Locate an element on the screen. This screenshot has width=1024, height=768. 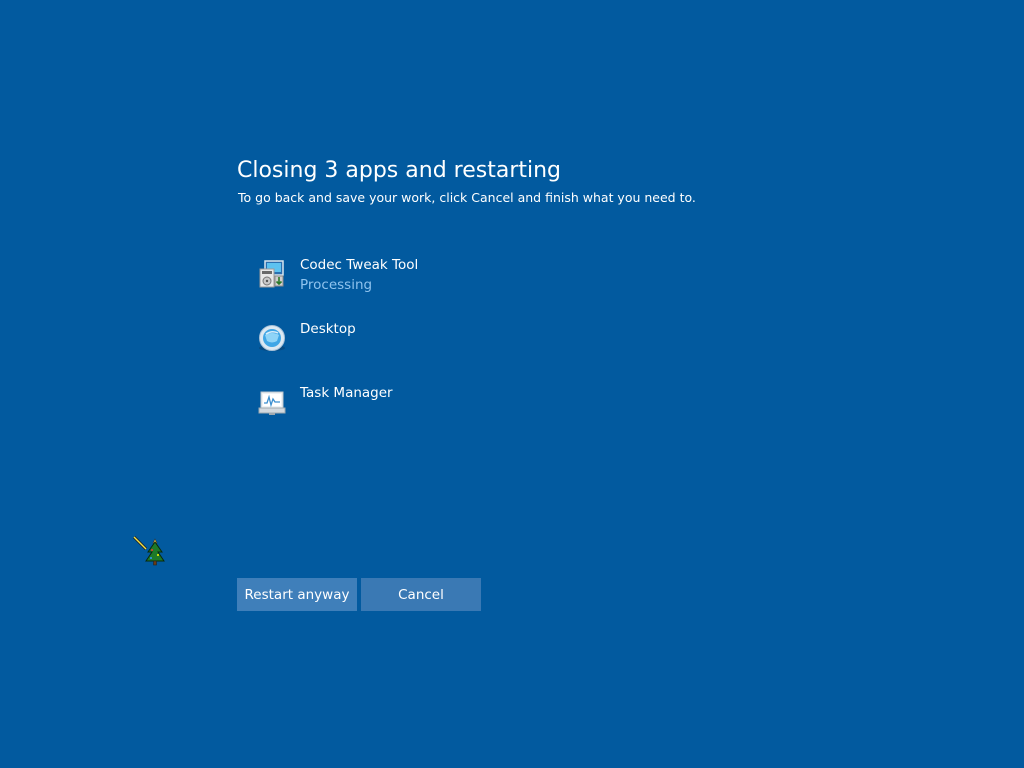
cancel-button: Cancel is located at coordinates (421, 594).